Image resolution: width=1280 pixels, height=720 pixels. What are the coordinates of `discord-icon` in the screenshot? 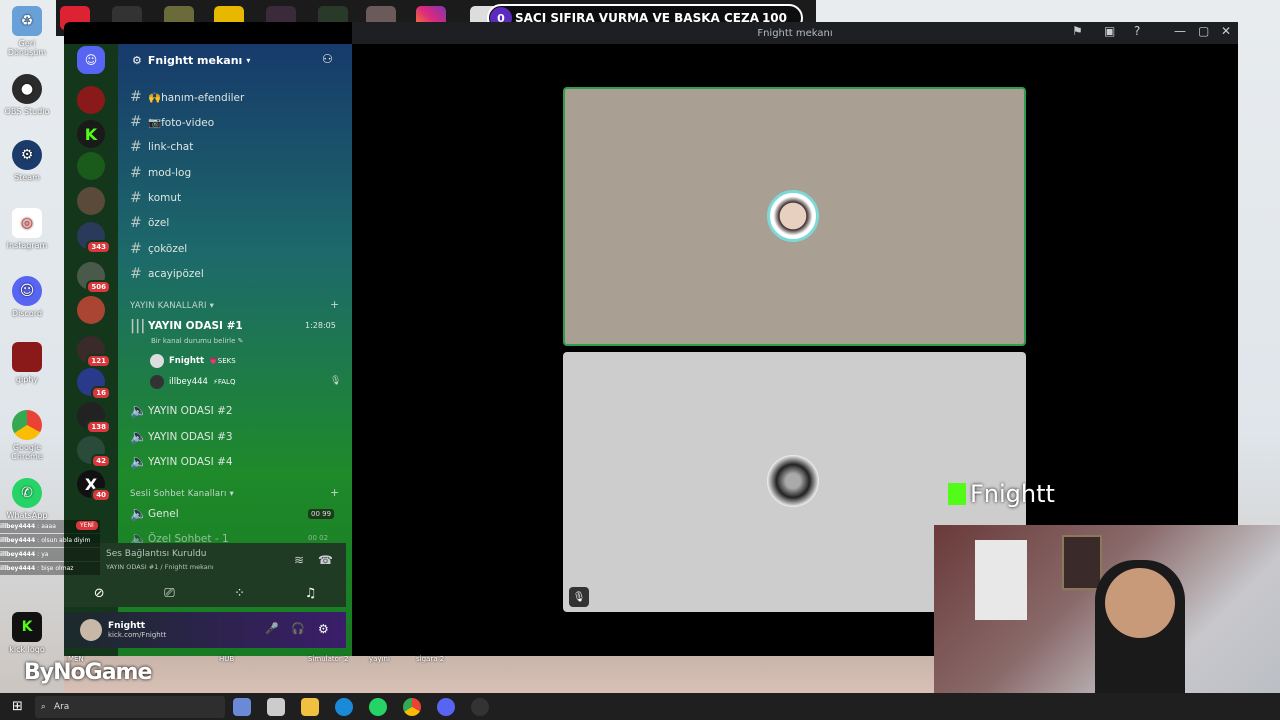 It's located at (445, 706).